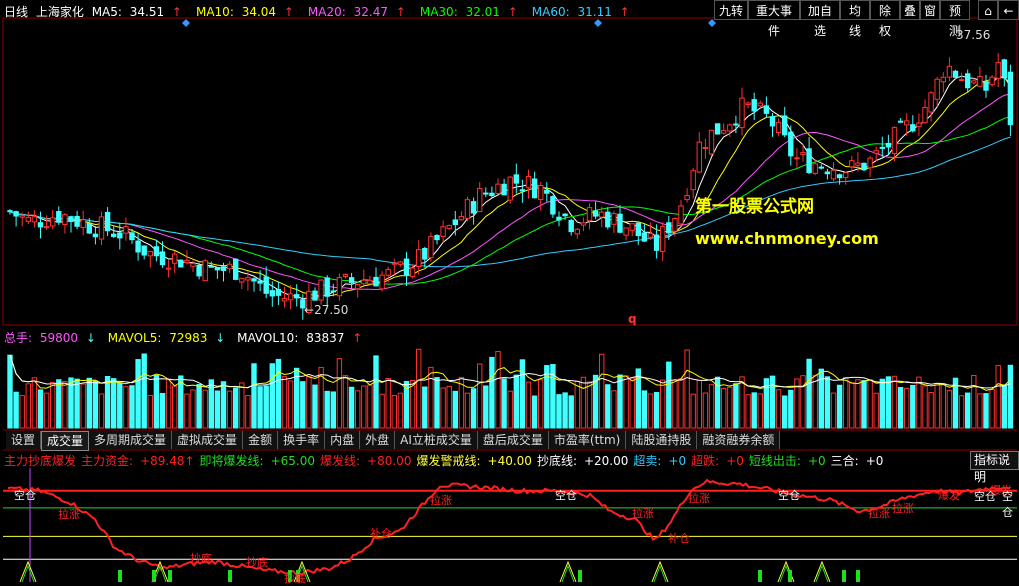  What do you see at coordinates (774, 19) in the screenshot?
I see `toolbar-button: 重大事件` at bounding box center [774, 19].